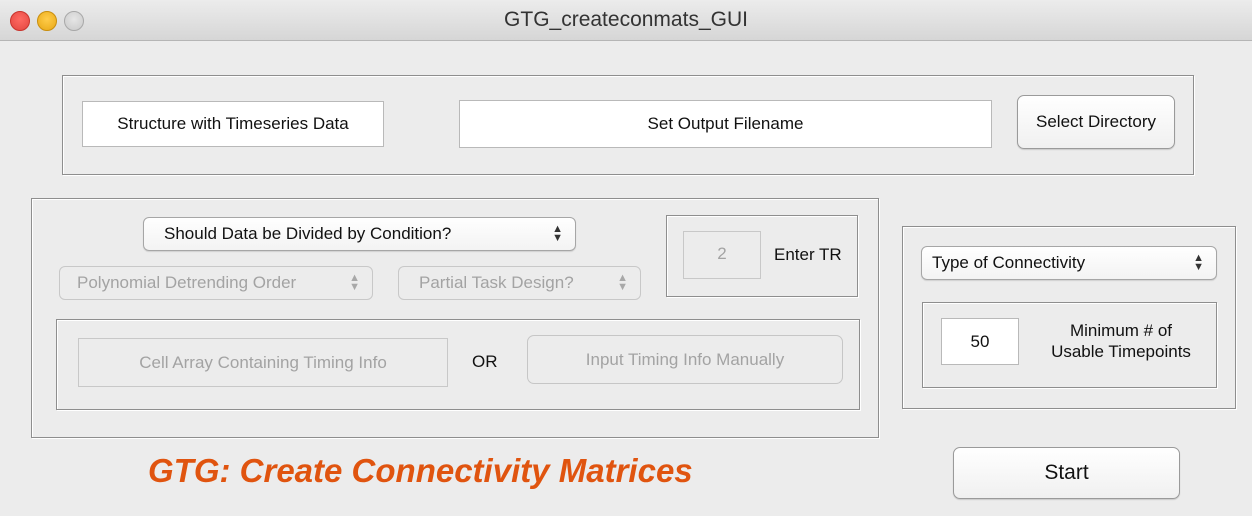  I want to click on timing-cell-array-field: Cell Array Containing Timing Info, so click(263, 362).